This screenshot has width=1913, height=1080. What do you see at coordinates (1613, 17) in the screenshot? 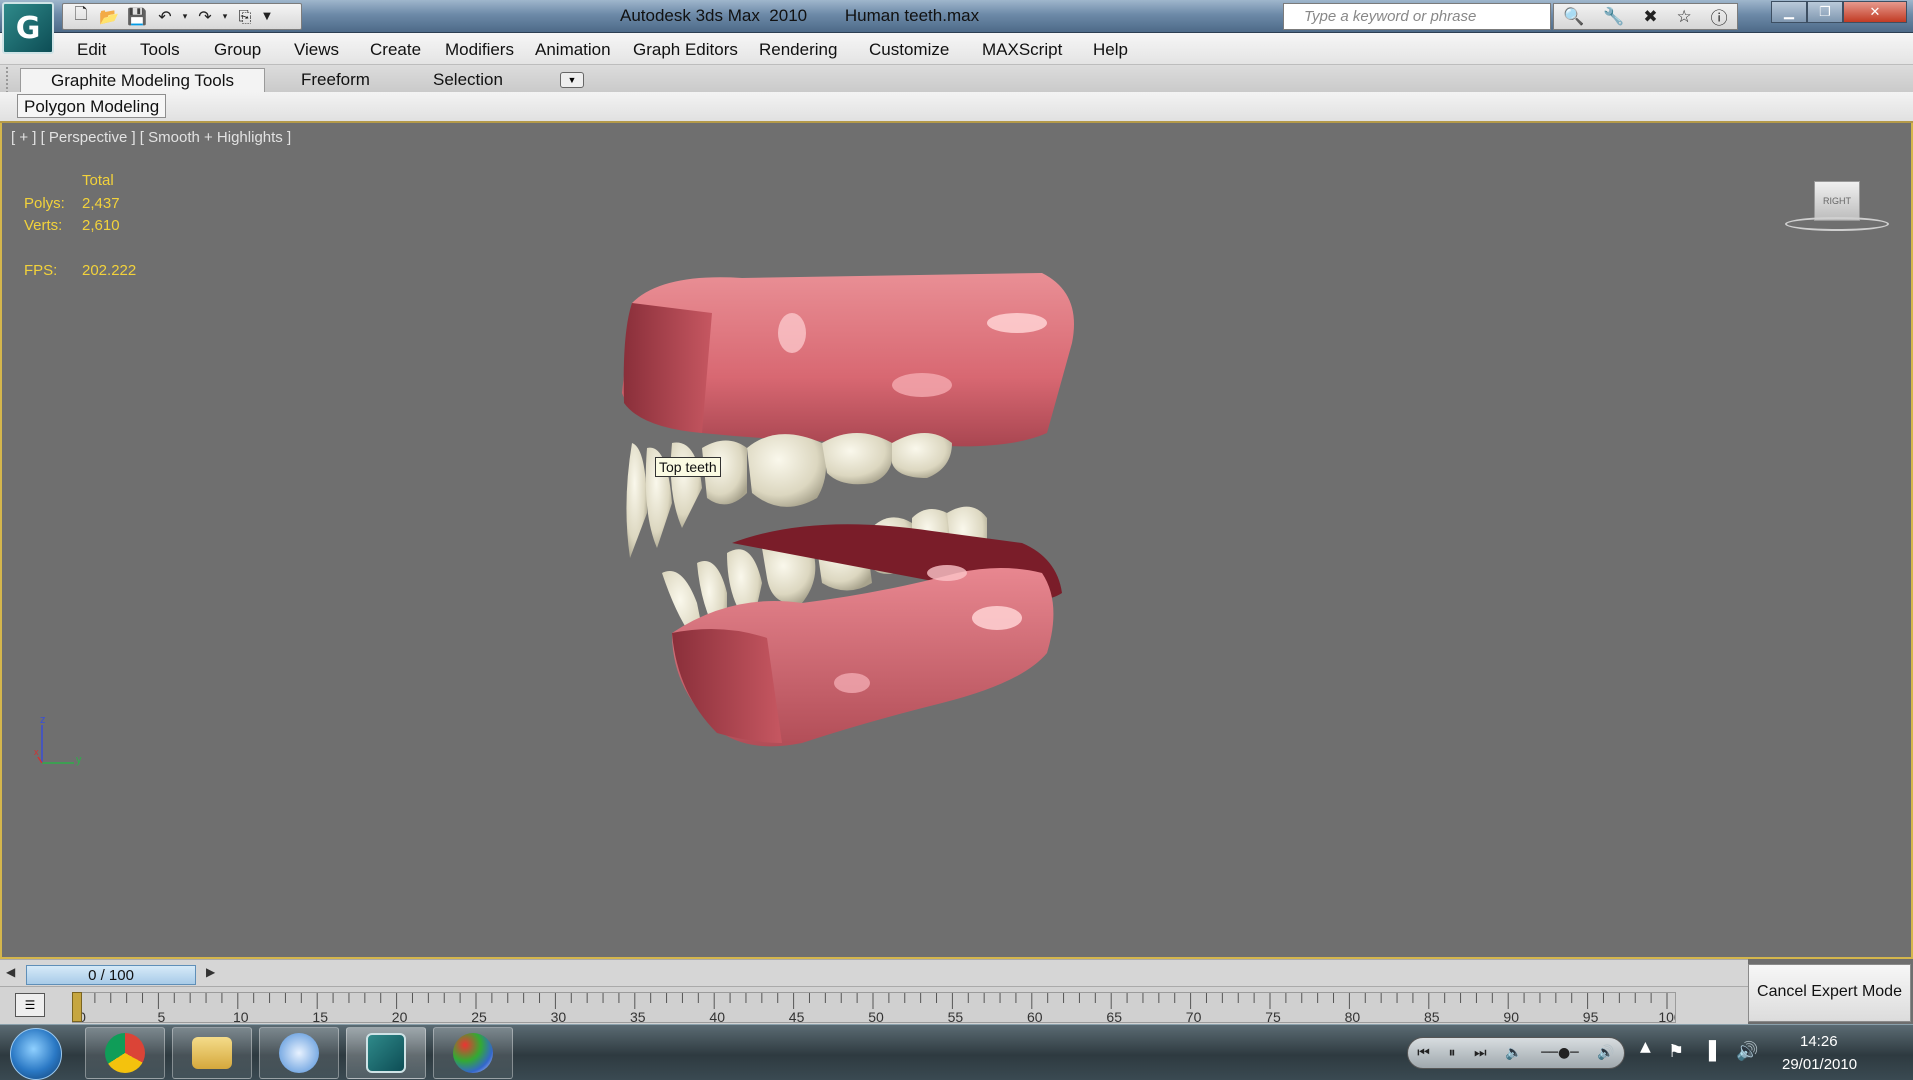
I see `subscription-icon: 🔧` at bounding box center [1613, 17].